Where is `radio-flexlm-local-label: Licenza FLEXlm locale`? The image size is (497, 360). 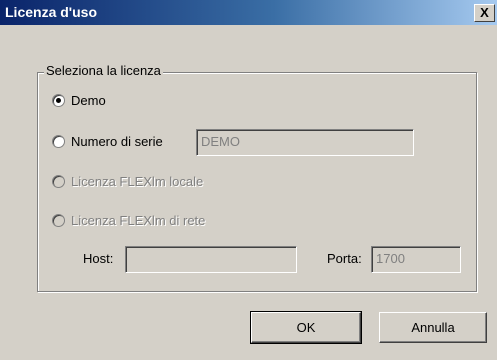
radio-flexlm-local-label: Licenza FLEXlm locale is located at coordinates (137, 181).